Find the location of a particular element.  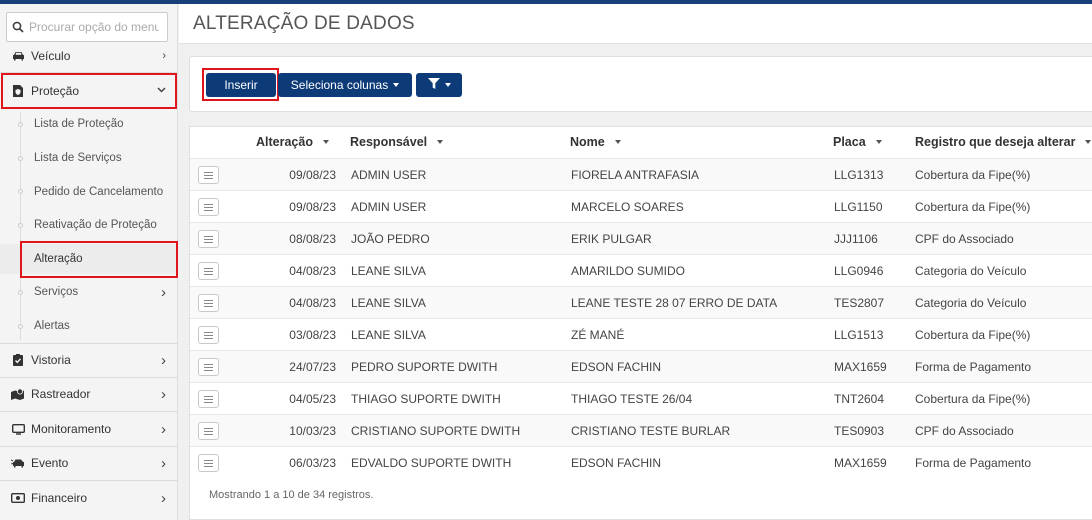

filter-icon is located at coordinates (433, 85).